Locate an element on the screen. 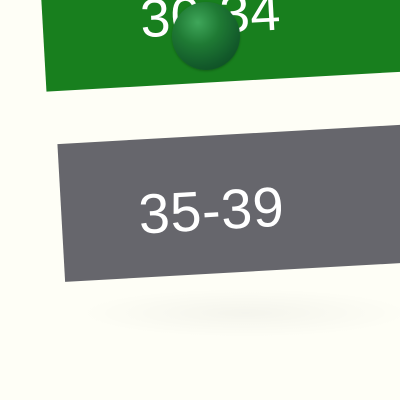  sphere-pointer-icon is located at coordinates (206, 36).